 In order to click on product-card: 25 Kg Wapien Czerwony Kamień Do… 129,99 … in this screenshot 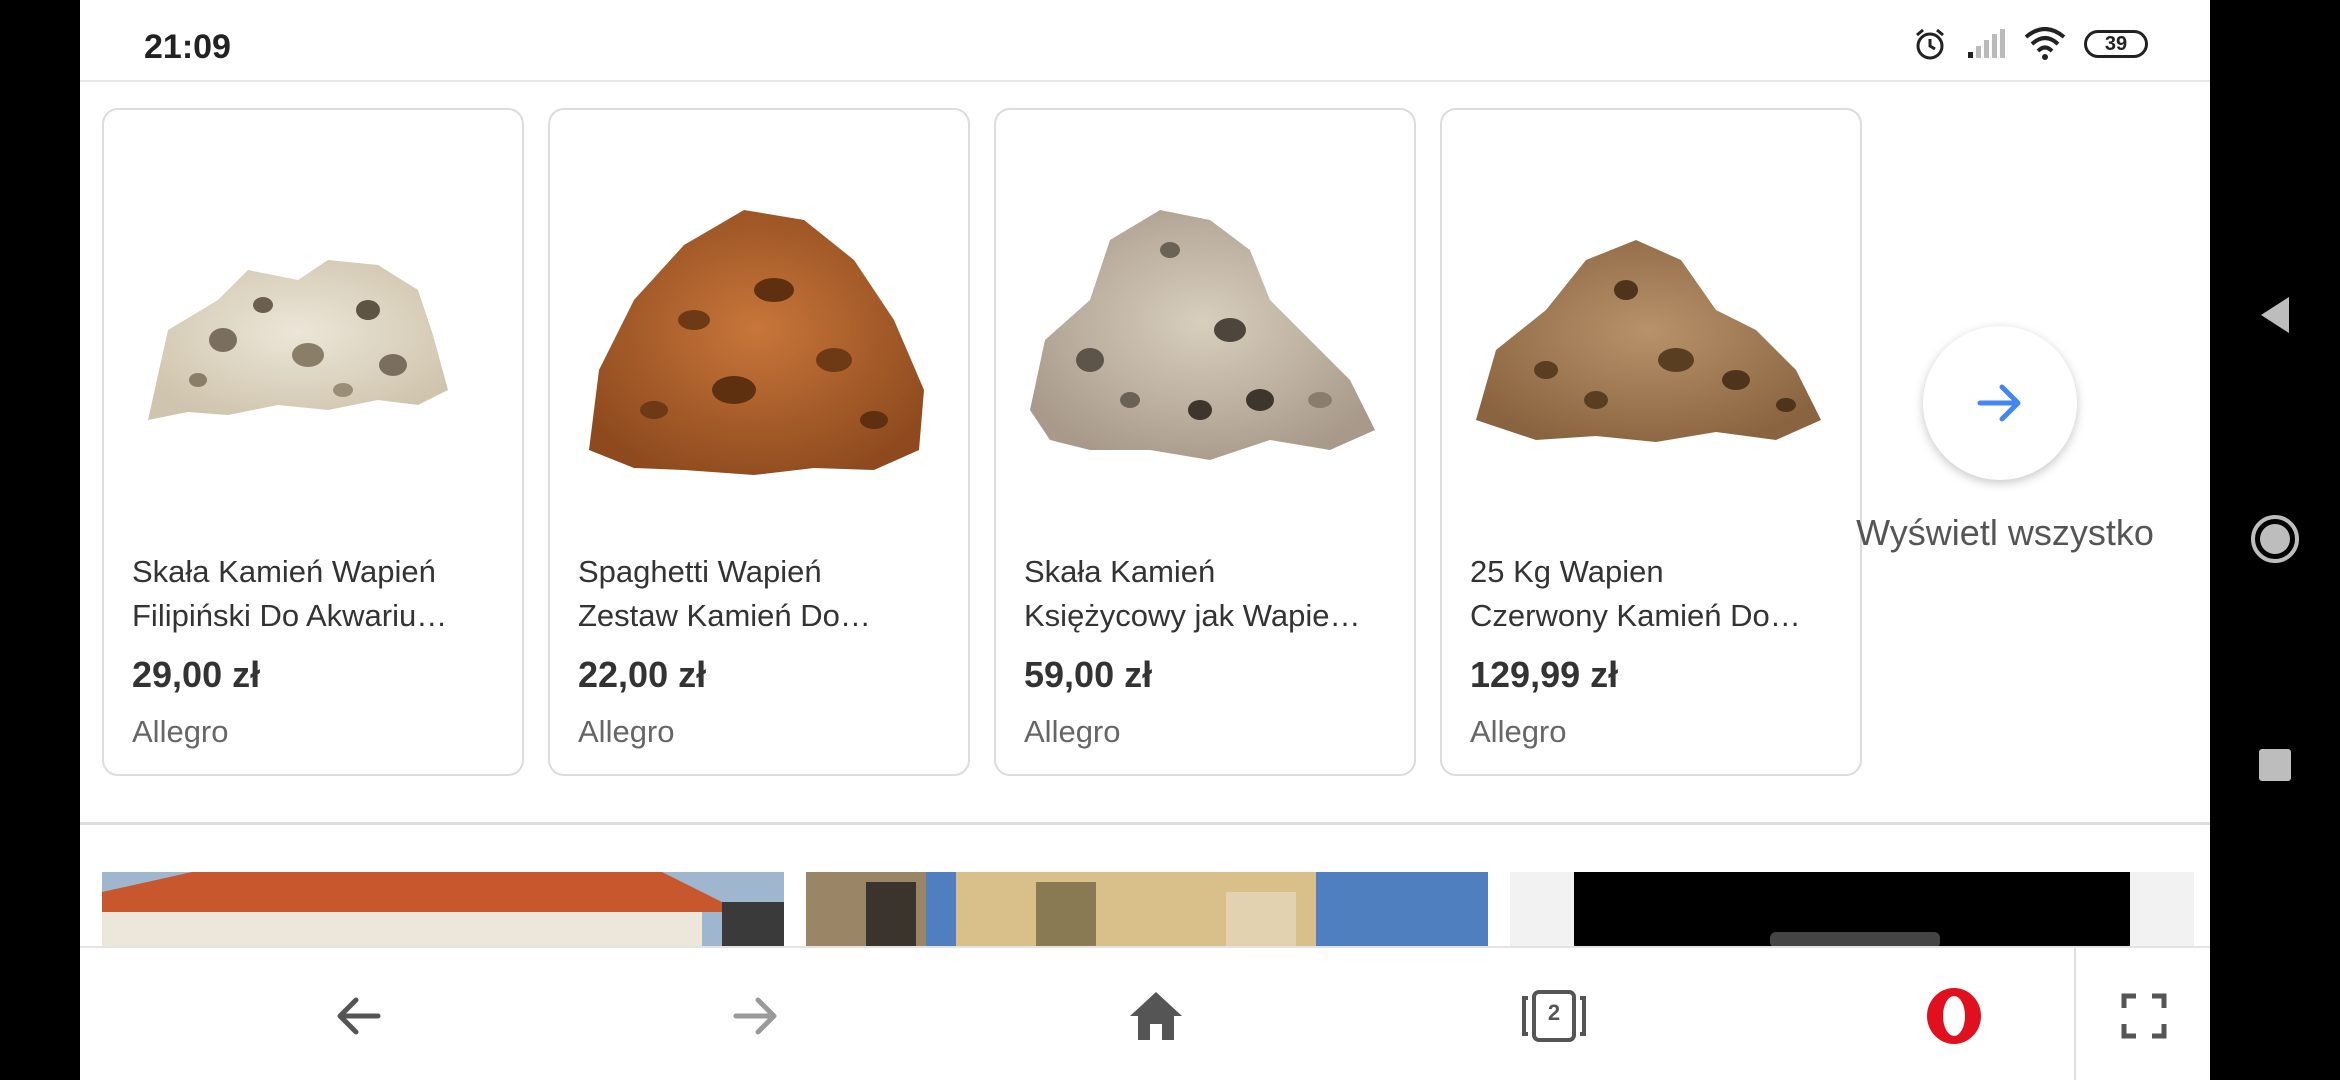, I will do `click(1651, 442)`.